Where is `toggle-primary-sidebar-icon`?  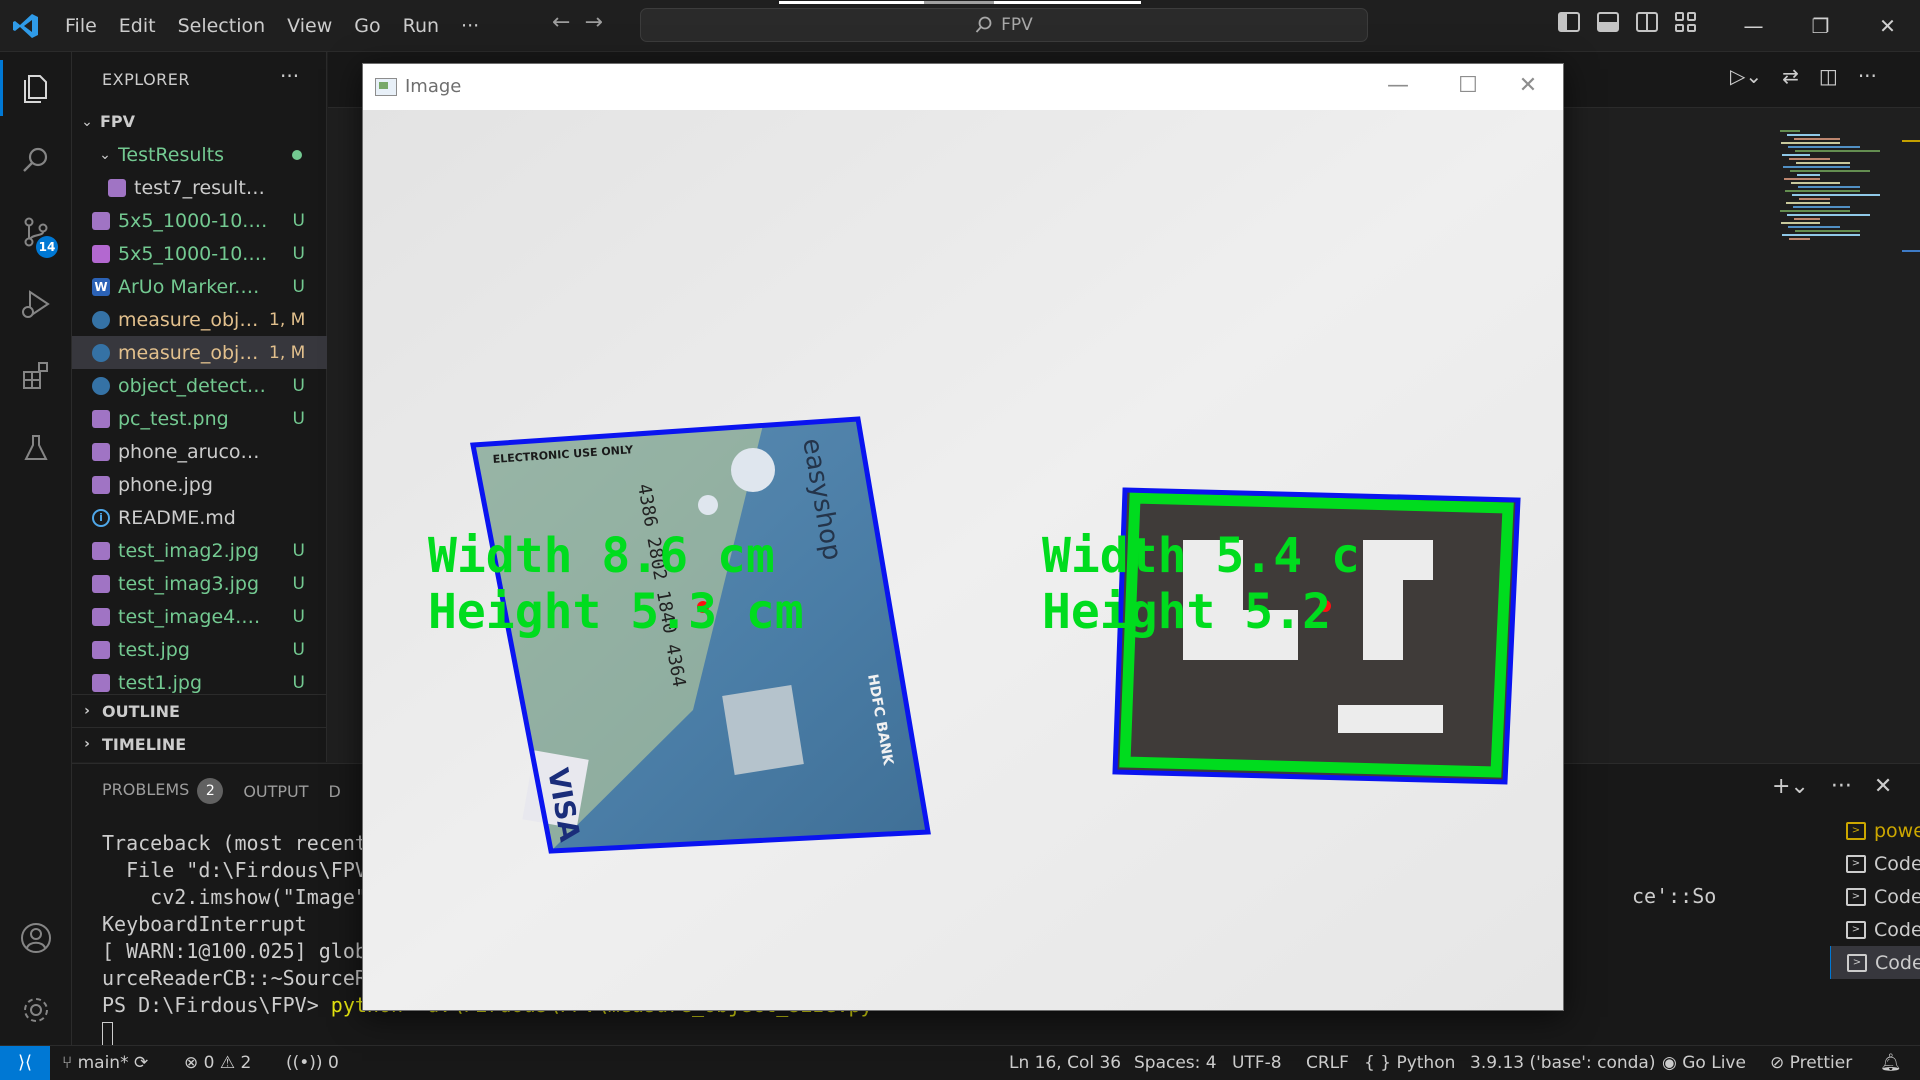
toggle-primary-sidebar-icon is located at coordinates (1569, 22).